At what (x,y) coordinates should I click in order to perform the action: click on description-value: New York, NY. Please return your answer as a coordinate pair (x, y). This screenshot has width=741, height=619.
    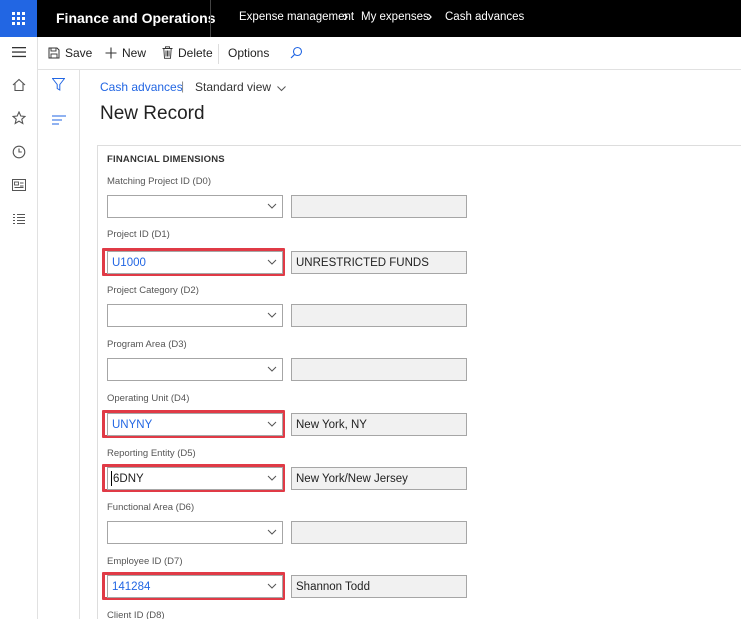
    Looking at the image, I should click on (331, 425).